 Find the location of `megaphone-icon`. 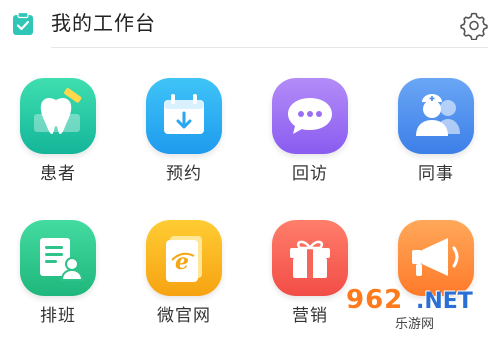

megaphone-icon is located at coordinates (436, 258).